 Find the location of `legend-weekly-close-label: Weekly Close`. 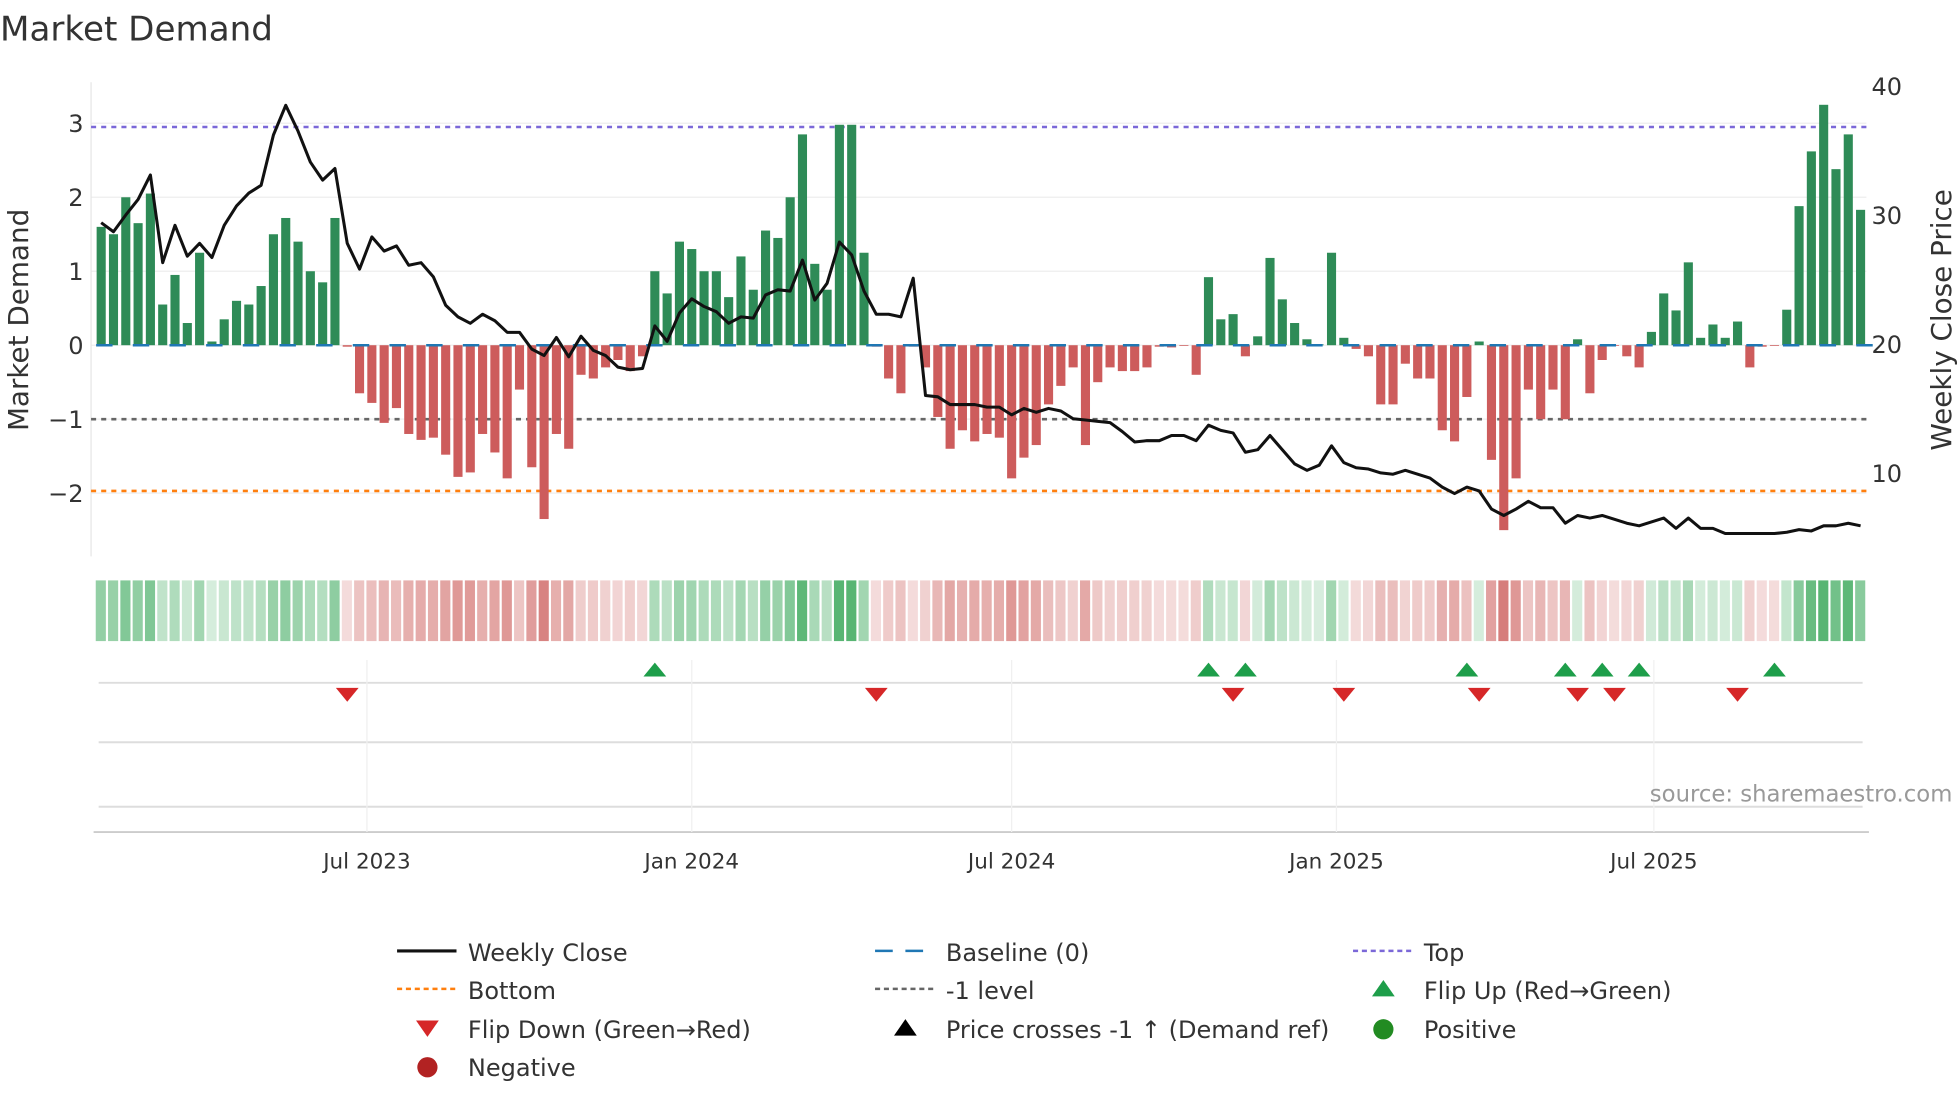

legend-weekly-close-label: Weekly Close is located at coordinates (548, 953).